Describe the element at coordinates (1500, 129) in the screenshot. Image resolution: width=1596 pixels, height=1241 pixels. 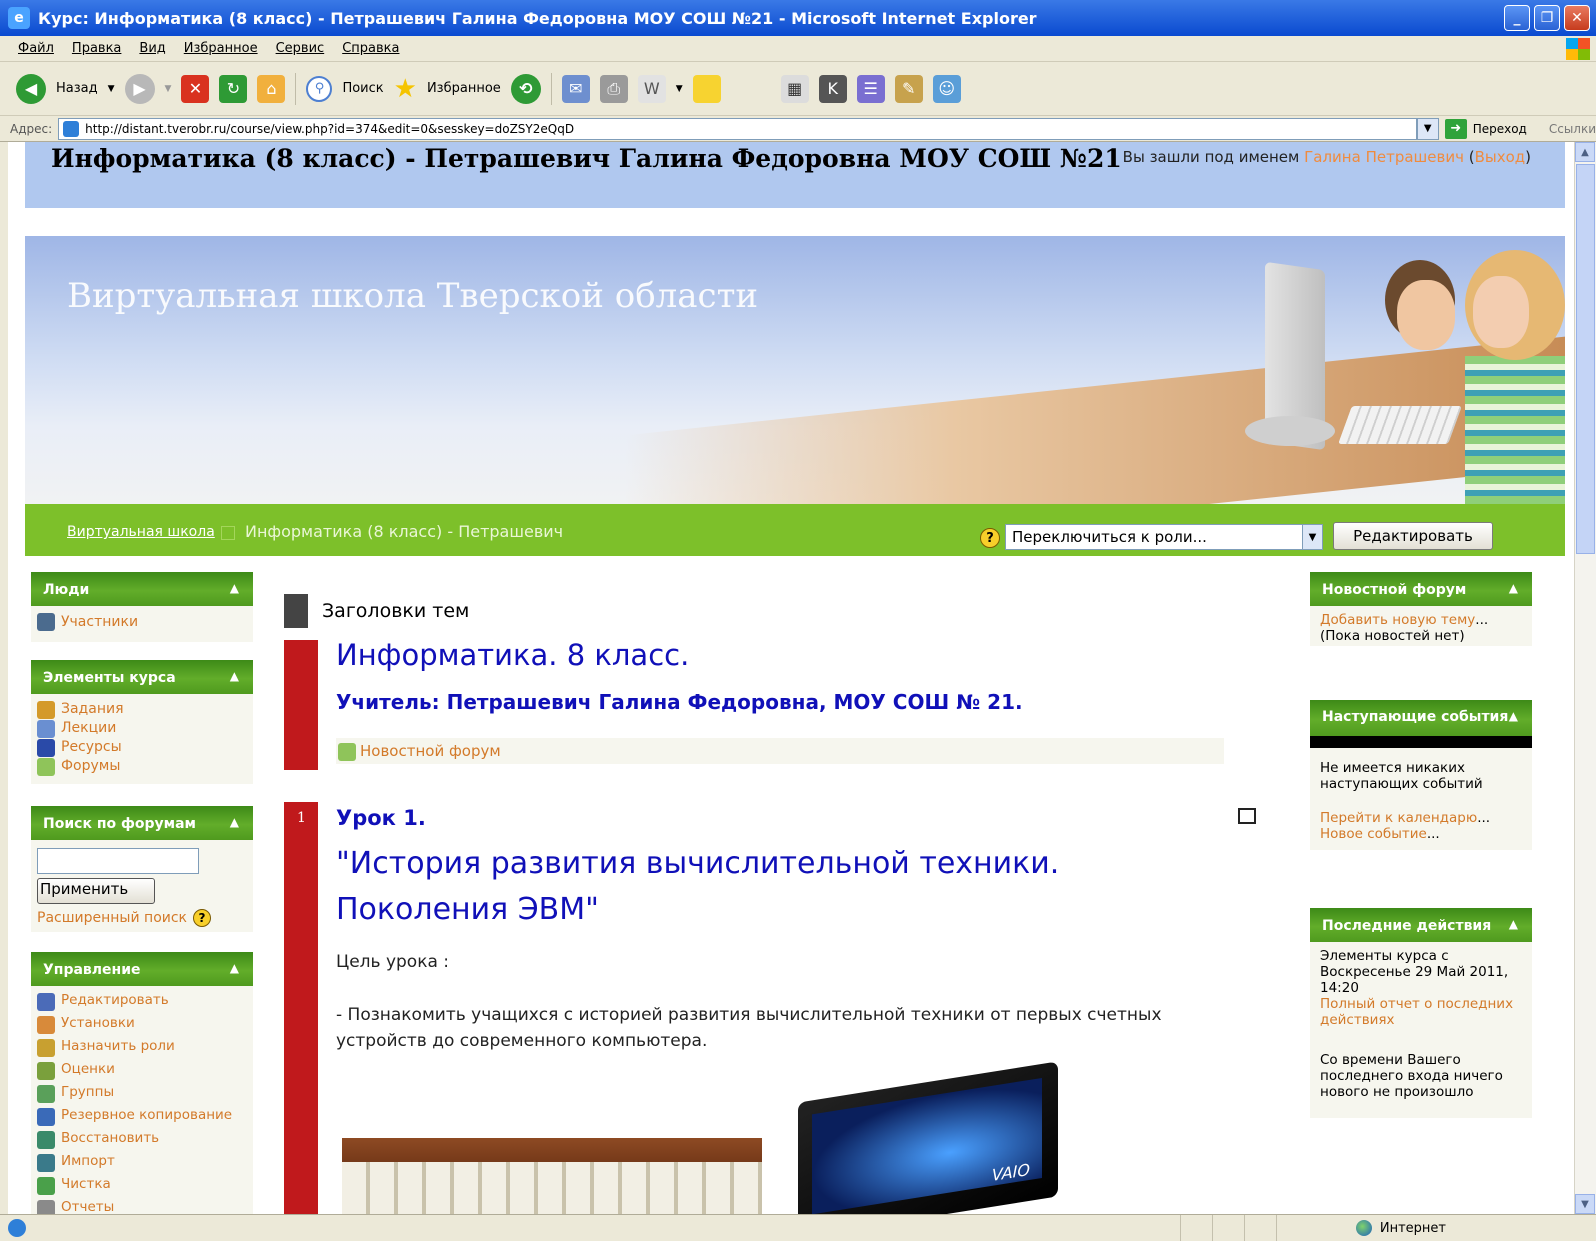
I see `go-button: Переход` at that location.